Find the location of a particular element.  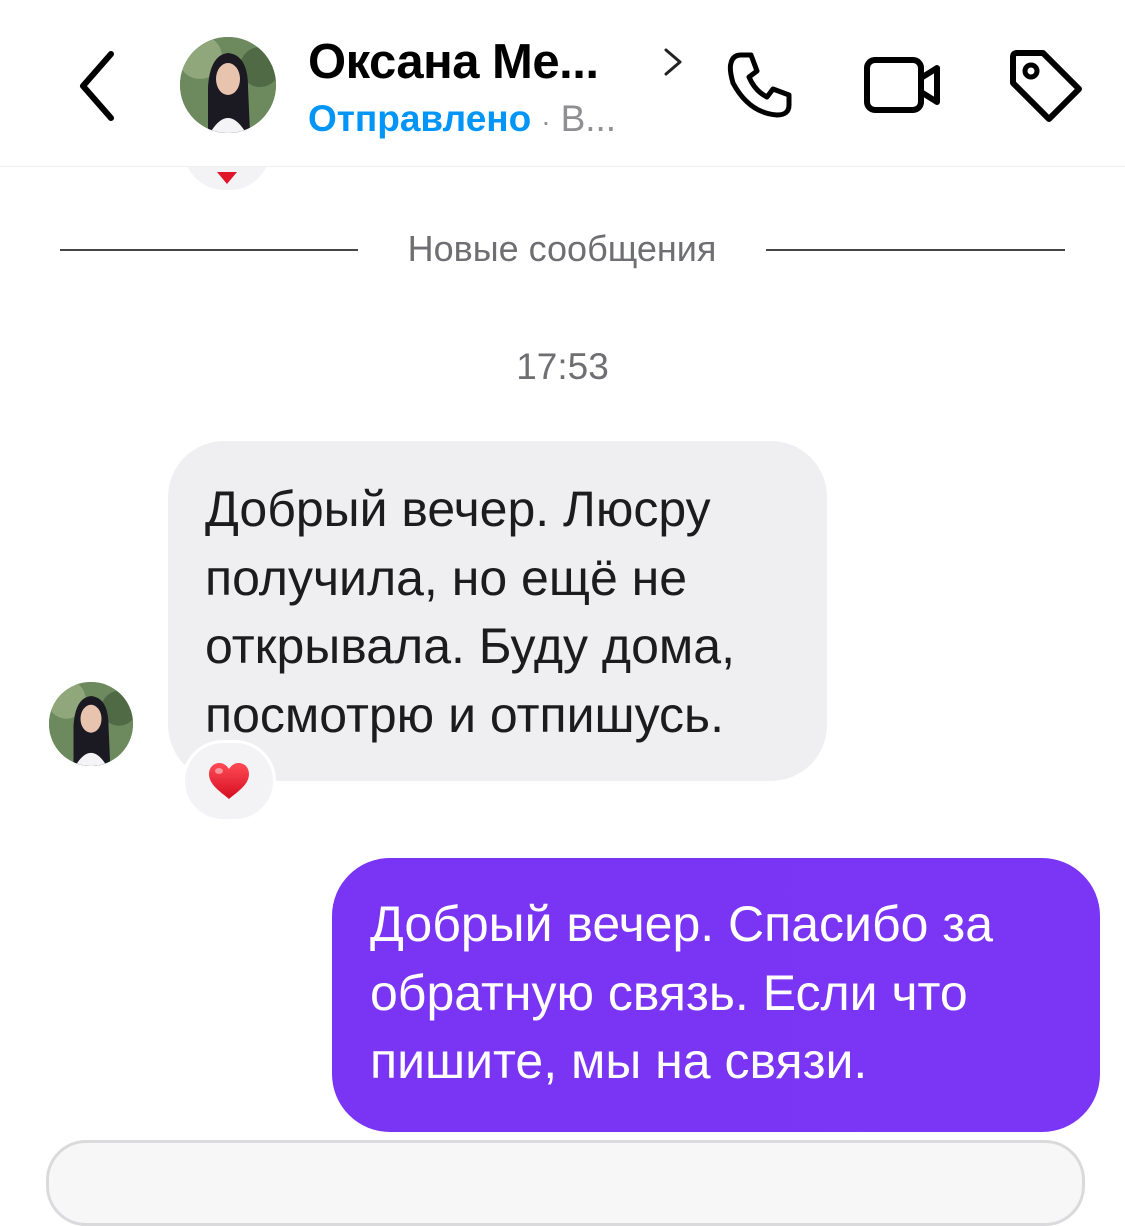

tag-button is located at coordinates (1045, 85).